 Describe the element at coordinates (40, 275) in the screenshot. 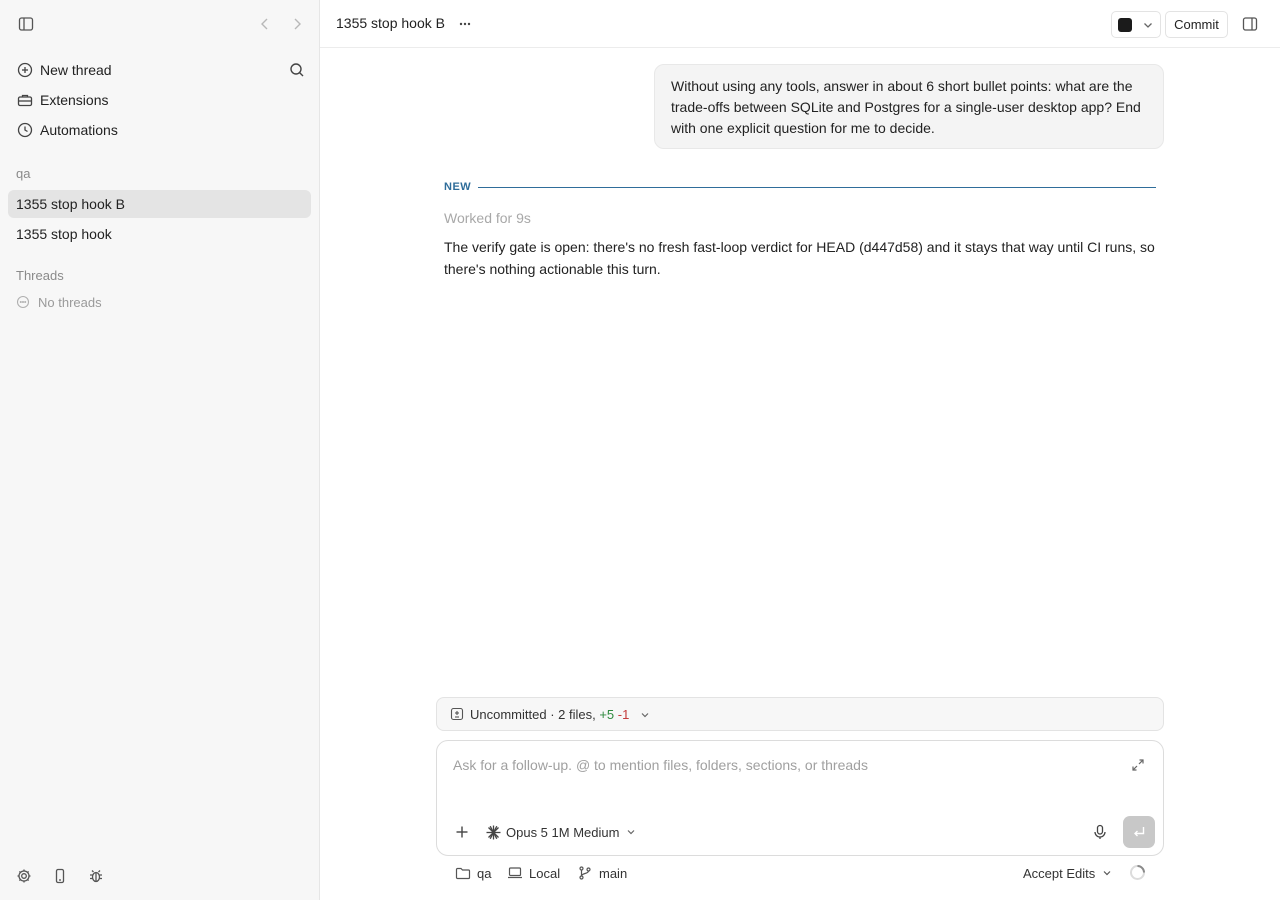

I see `threads-section-label: Threads` at that location.